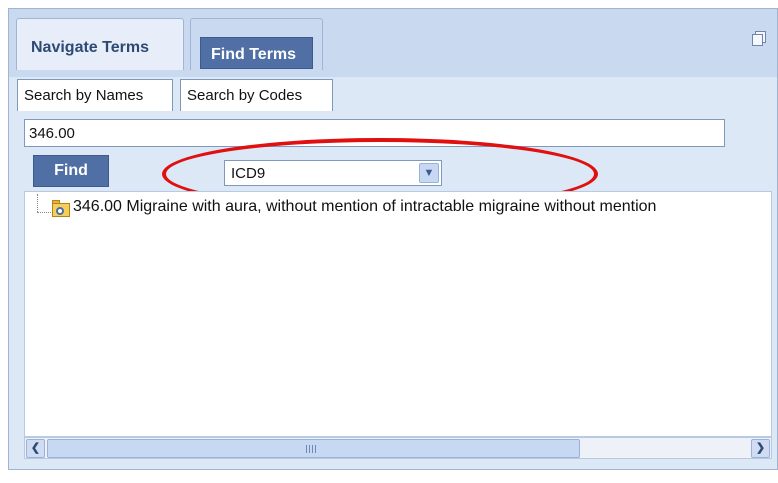  I want to click on tree-connector-vertical, so click(37, 203).